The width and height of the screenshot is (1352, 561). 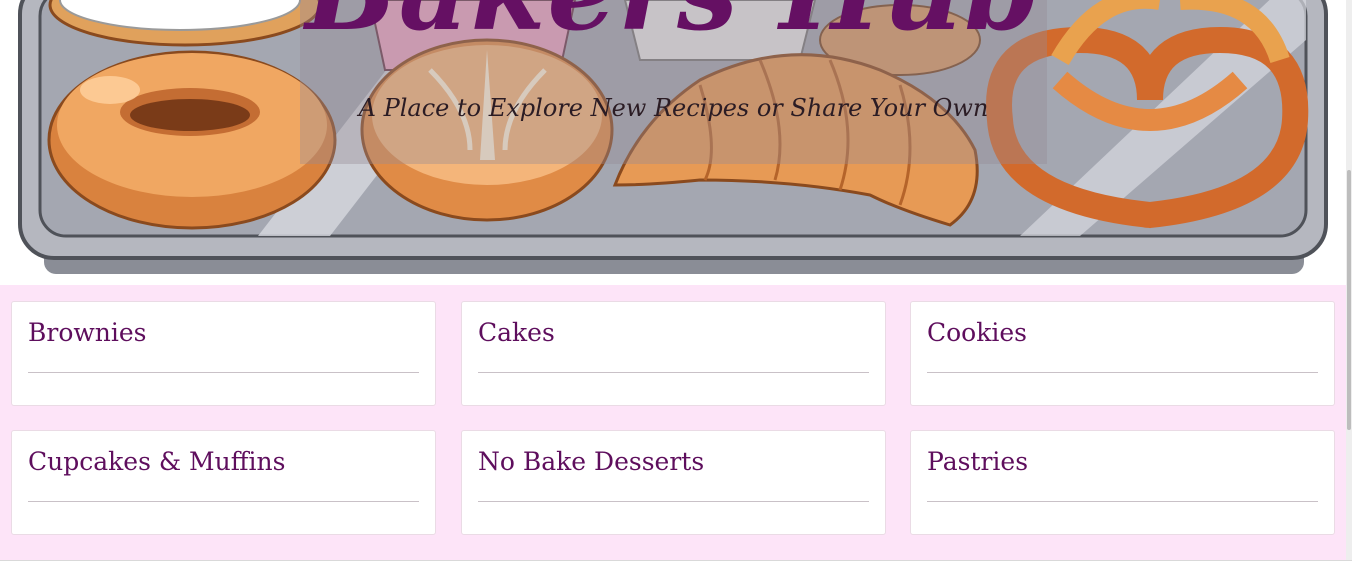 I want to click on category-card-cupcakes-muffins: Cupcakes & Muffins, so click(x=223, y=482).